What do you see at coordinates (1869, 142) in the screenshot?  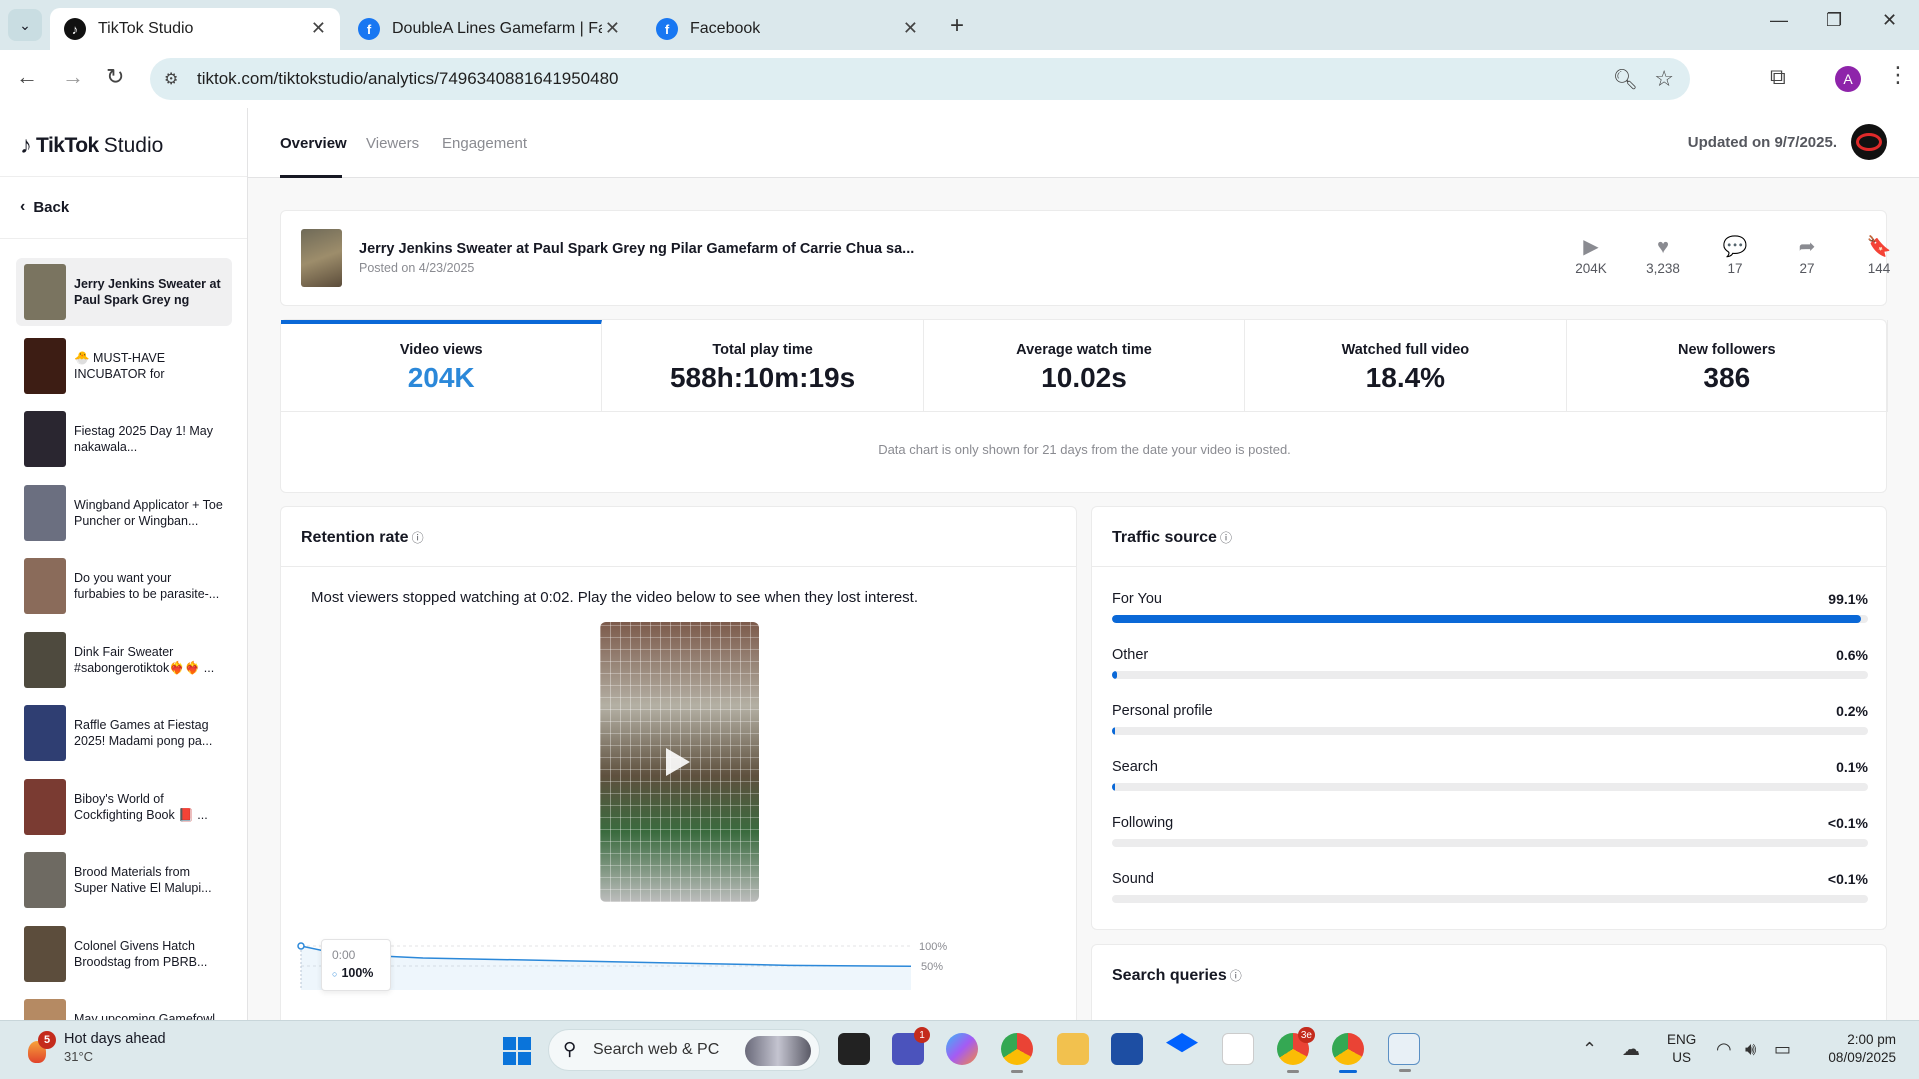 I see `account-avatar` at bounding box center [1869, 142].